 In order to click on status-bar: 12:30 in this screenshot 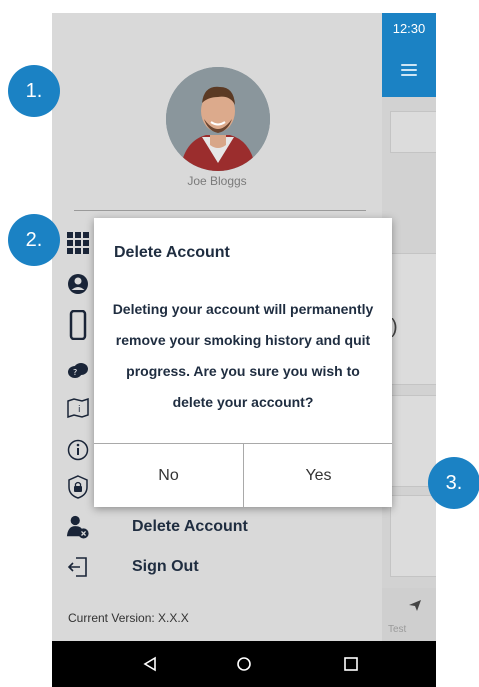, I will do `click(409, 28)`.